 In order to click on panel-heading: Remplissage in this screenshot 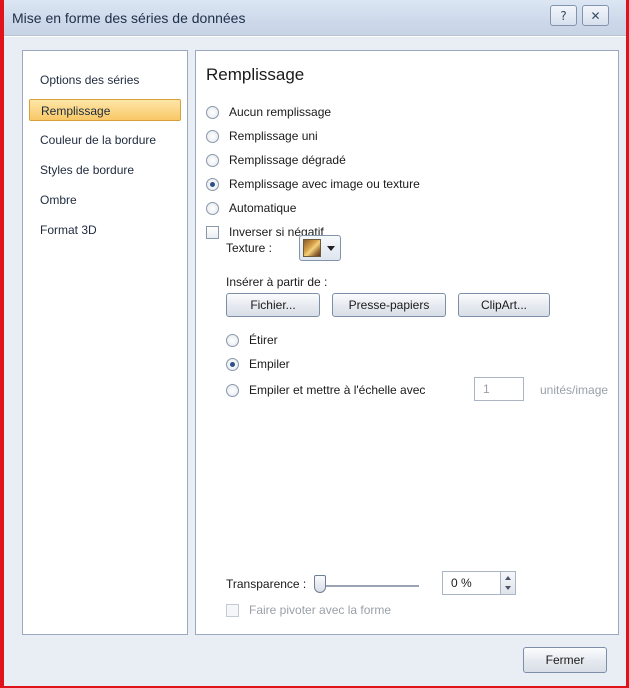, I will do `click(255, 74)`.